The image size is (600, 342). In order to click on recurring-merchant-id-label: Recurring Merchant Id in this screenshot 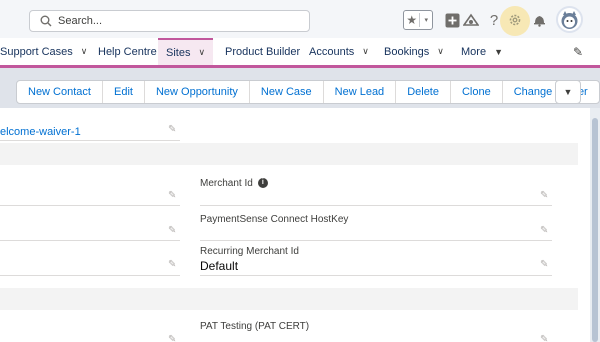, I will do `click(249, 251)`.